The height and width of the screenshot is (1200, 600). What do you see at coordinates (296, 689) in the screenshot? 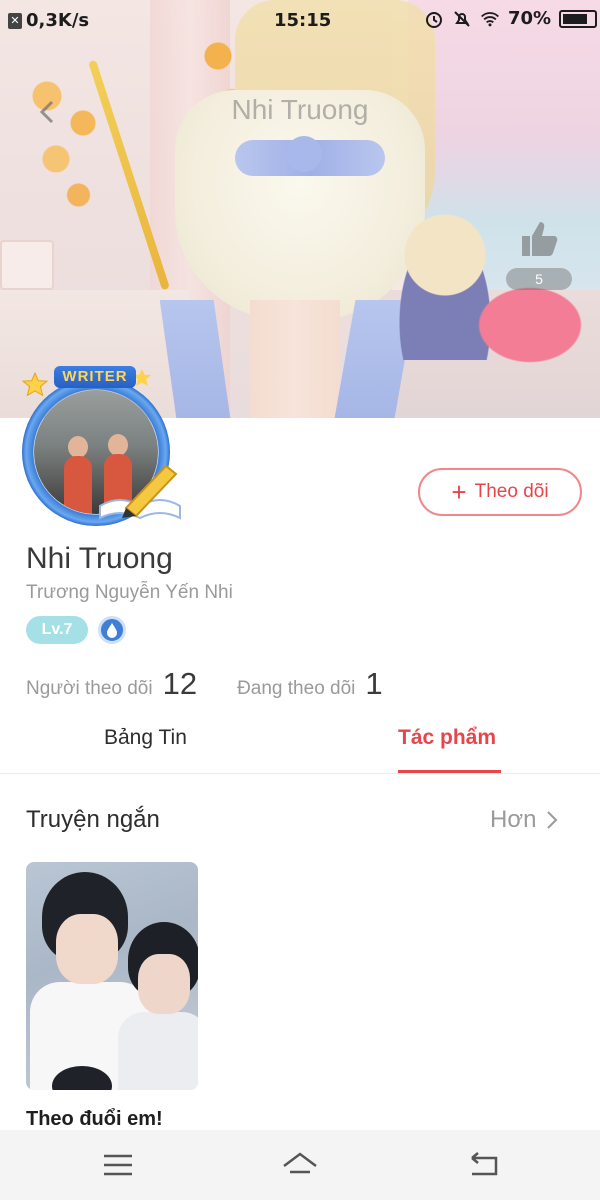
I see `following-label: Đang theo dõi` at bounding box center [296, 689].